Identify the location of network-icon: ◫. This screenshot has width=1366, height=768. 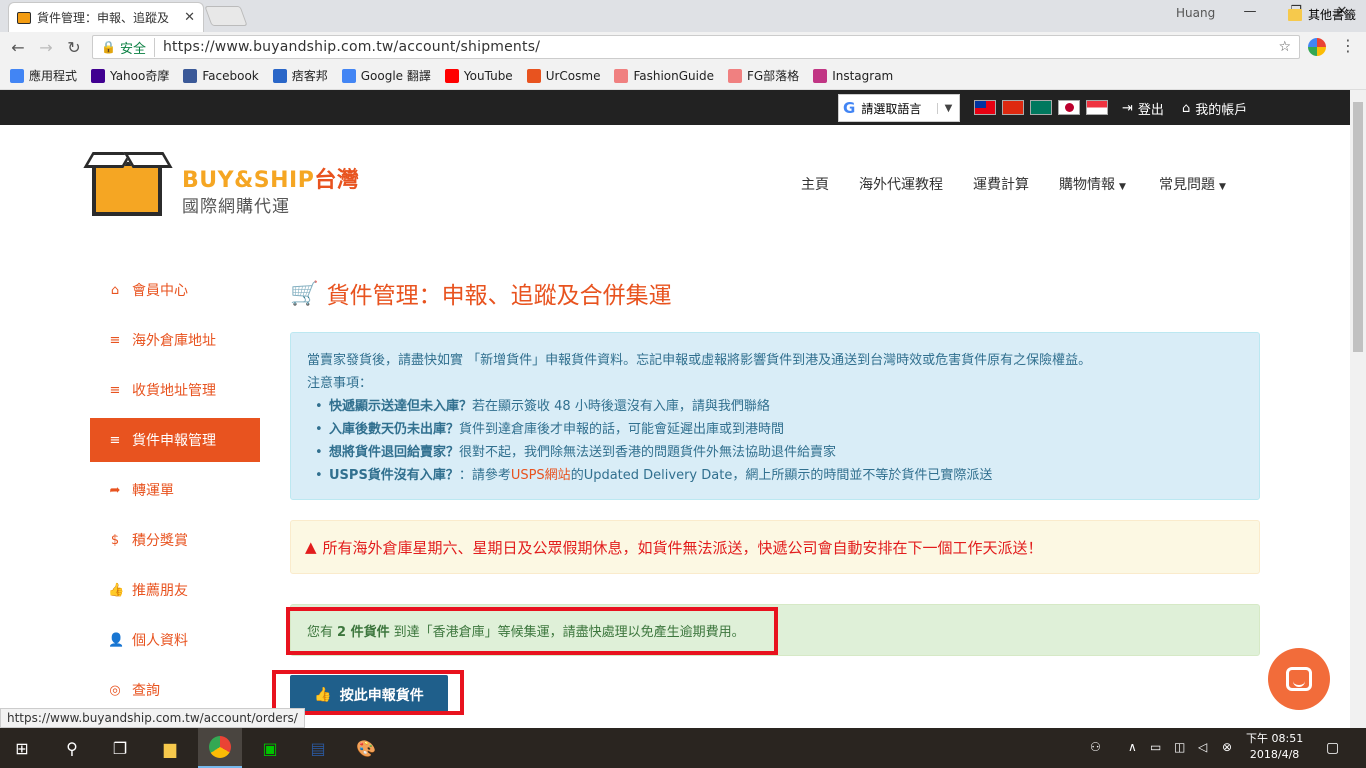
(1179, 747).